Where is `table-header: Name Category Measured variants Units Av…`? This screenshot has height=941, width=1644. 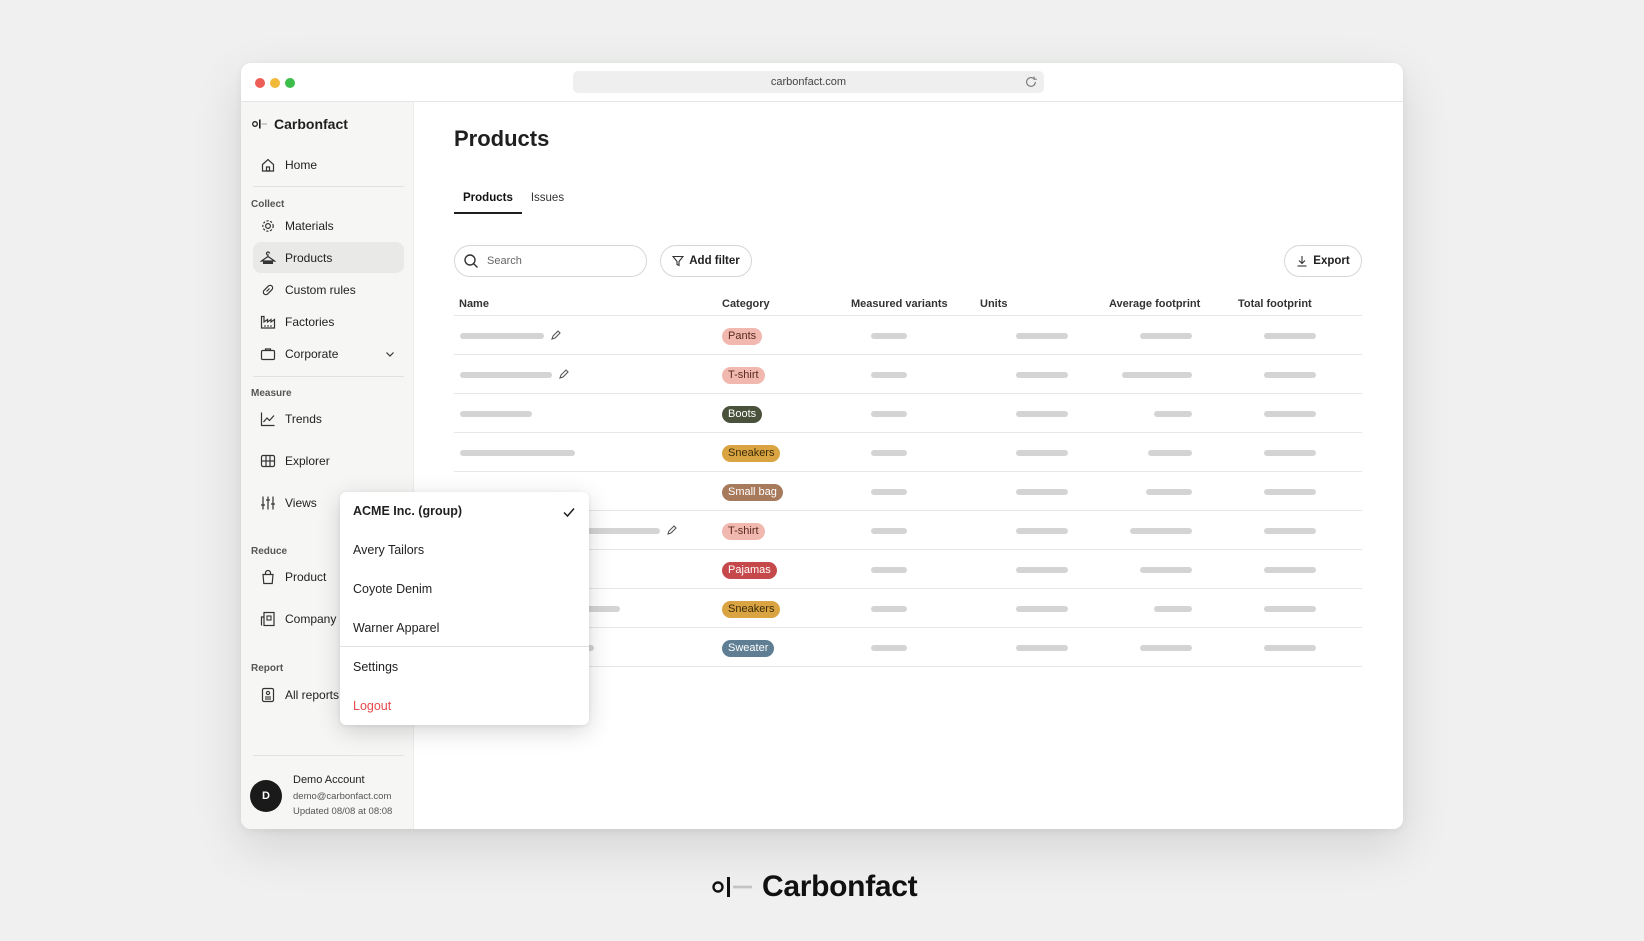
table-header: Name Category Measured variants Units Av… is located at coordinates (908, 304).